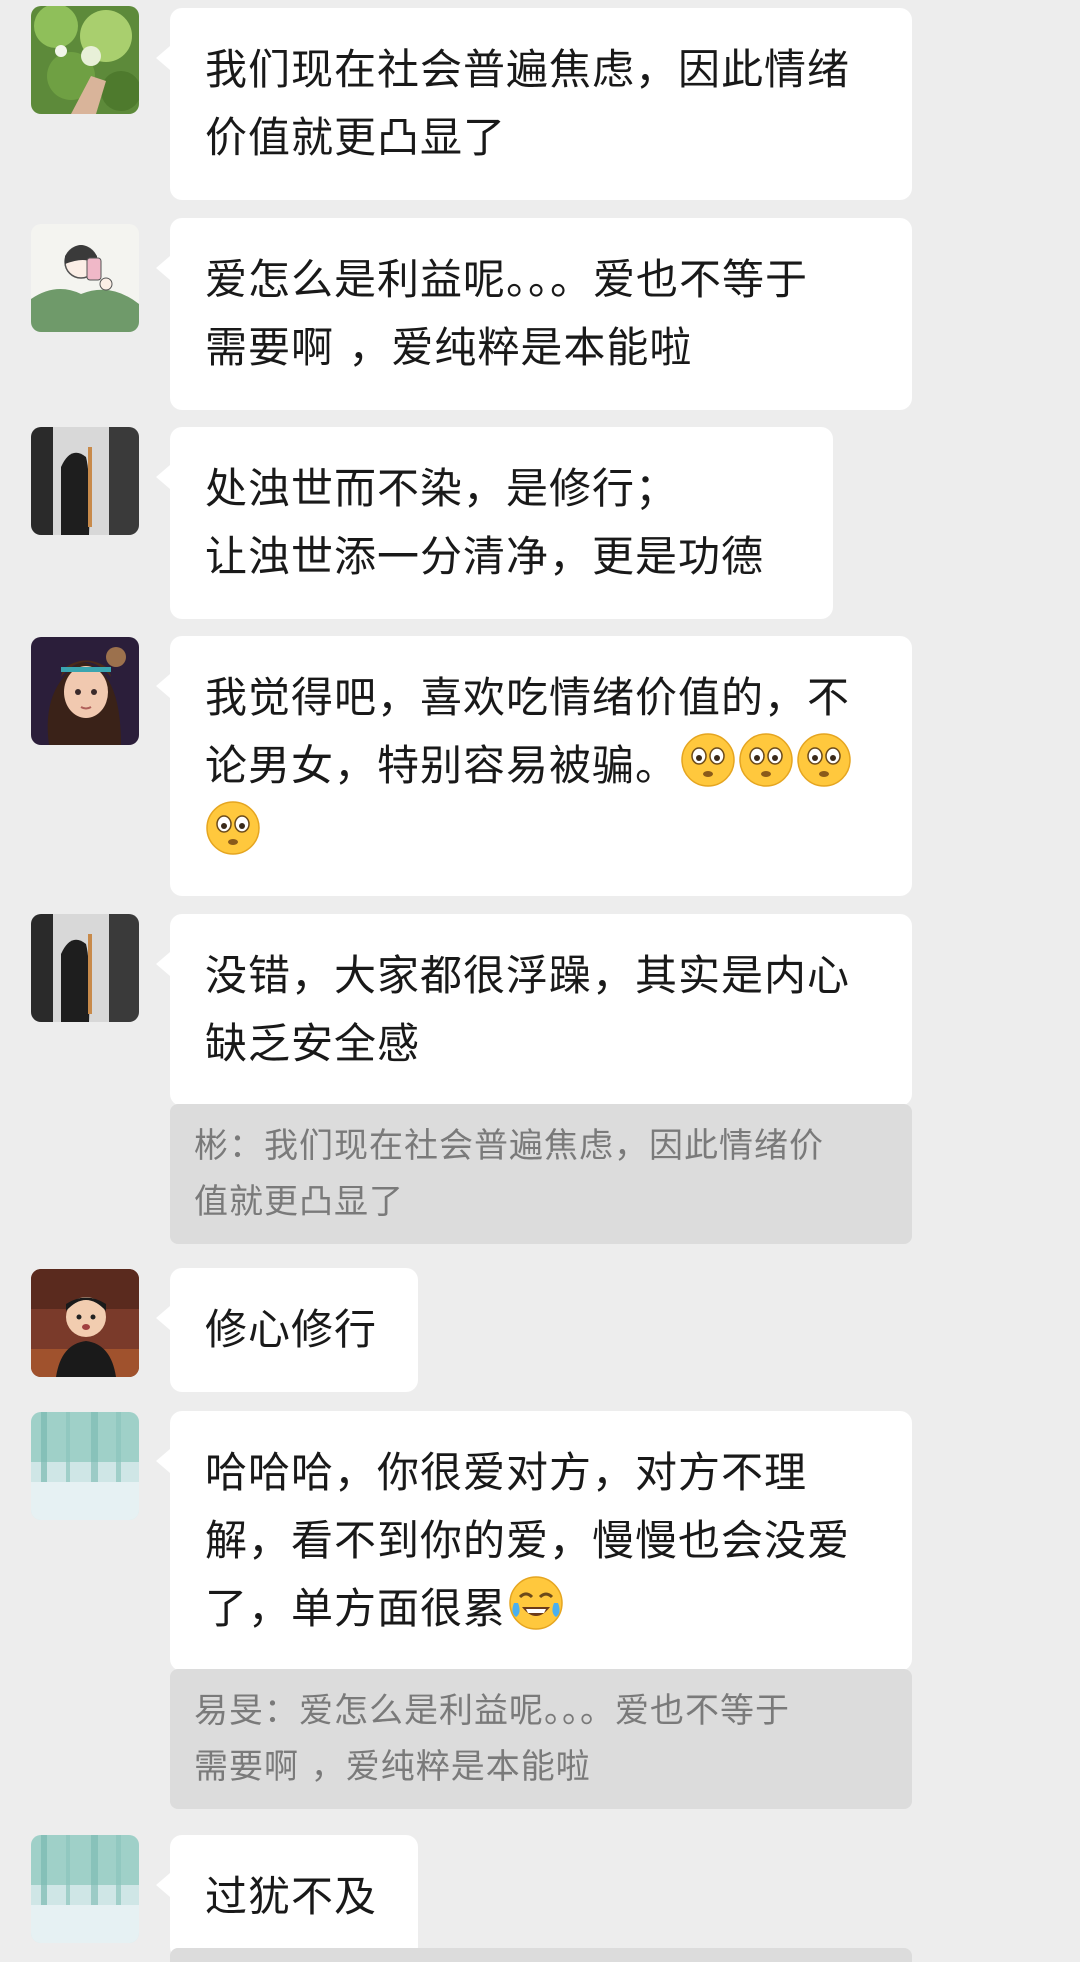 This screenshot has width=1080, height=1962. I want to click on chat-bubble: 没错，大家都很浮躁，其实是内心 缺乏安全感, so click(534, 1010).